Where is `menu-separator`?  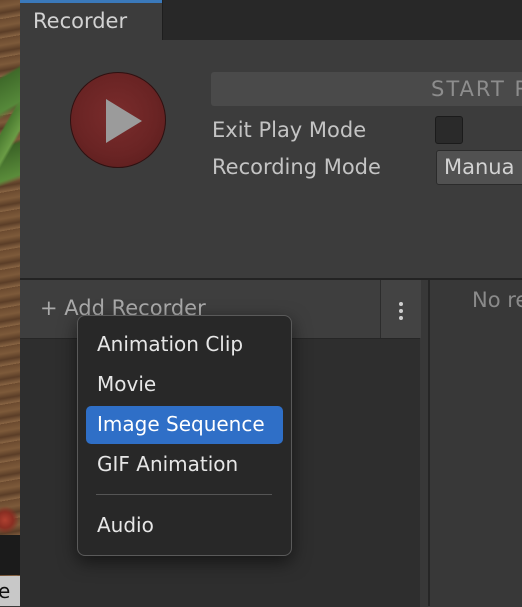 menu-separator is located at coordinates (184, 494).